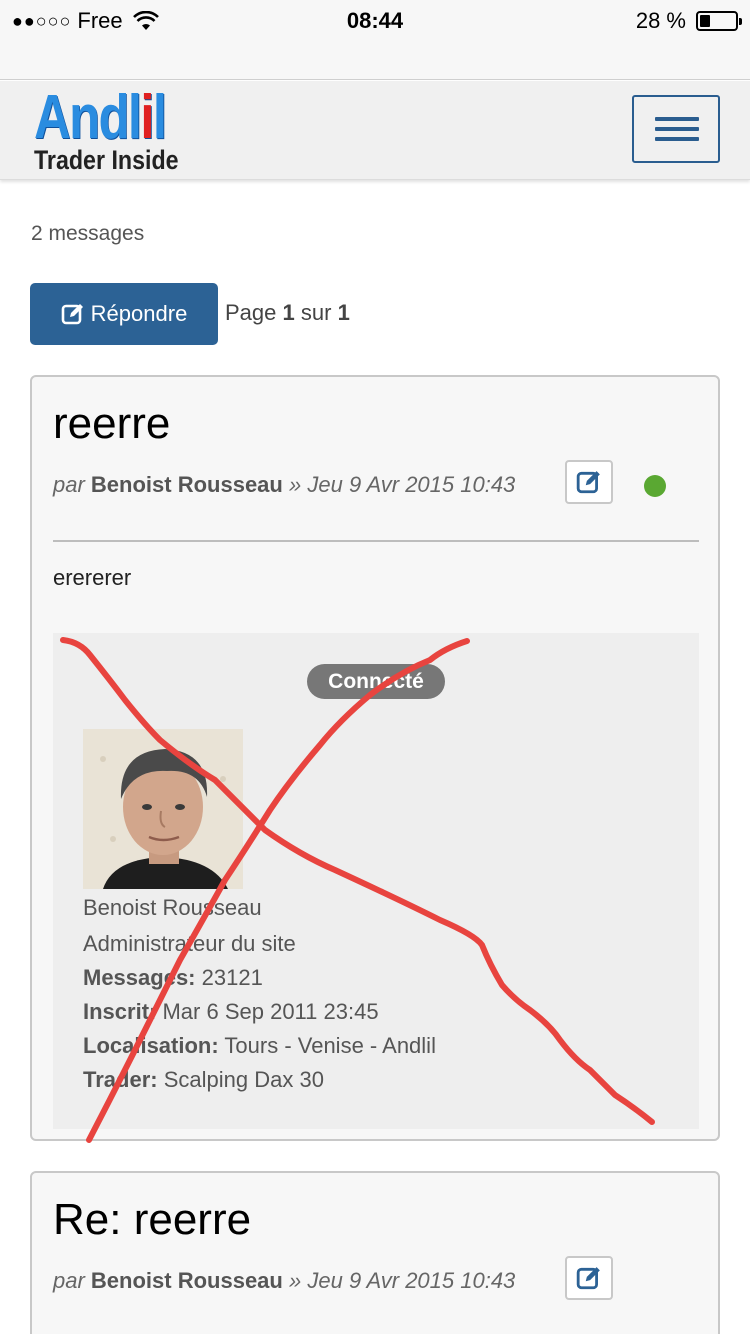 The image size is (750, 1334). Describe the element at coordinates (660, 20) in the screenshot. I see `battery-percent: 28 %` at that location.